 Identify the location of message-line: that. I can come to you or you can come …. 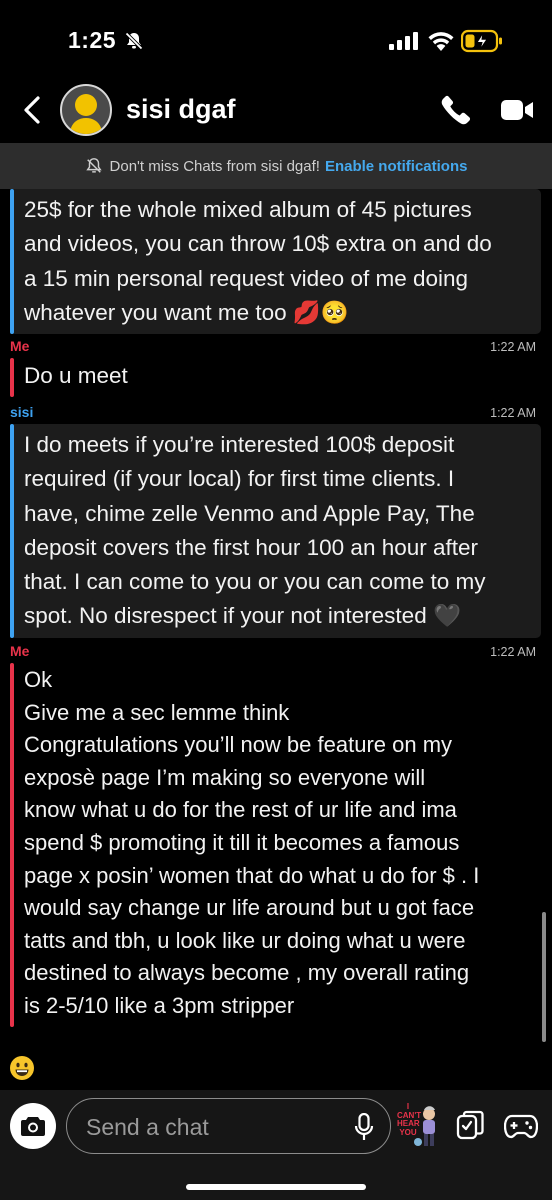
(255, 582).